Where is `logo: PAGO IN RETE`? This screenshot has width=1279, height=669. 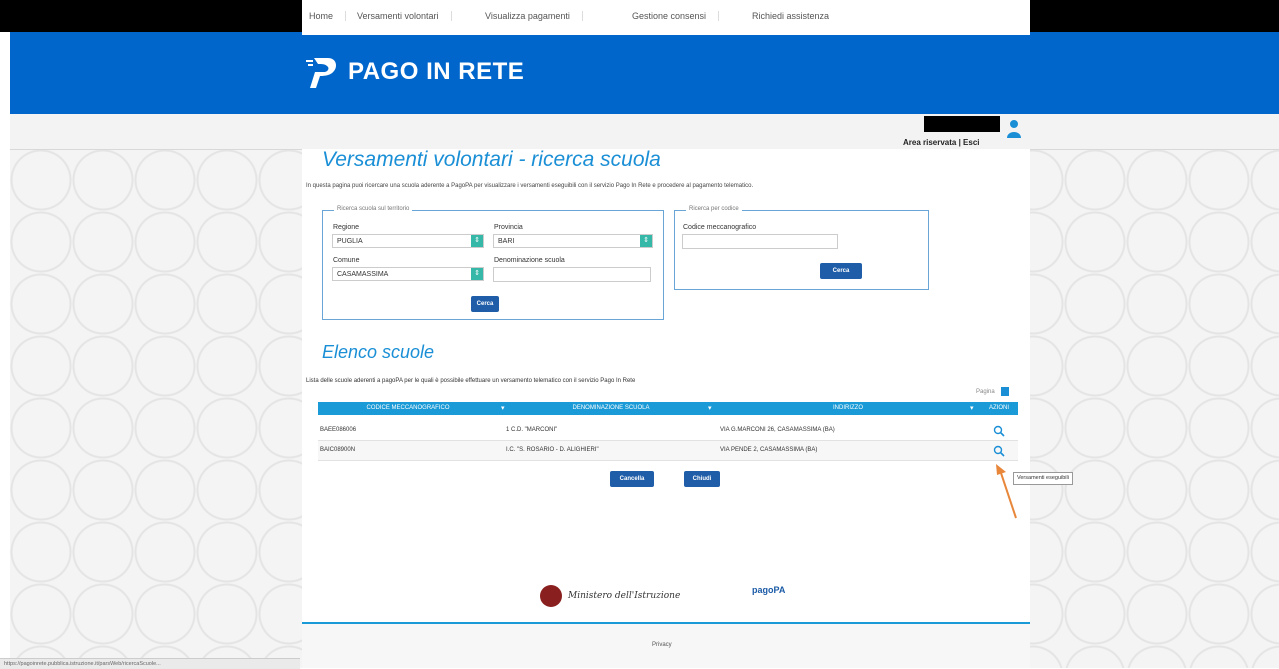 logo: PAGO IN RETE is located at coordinates (415, 72).